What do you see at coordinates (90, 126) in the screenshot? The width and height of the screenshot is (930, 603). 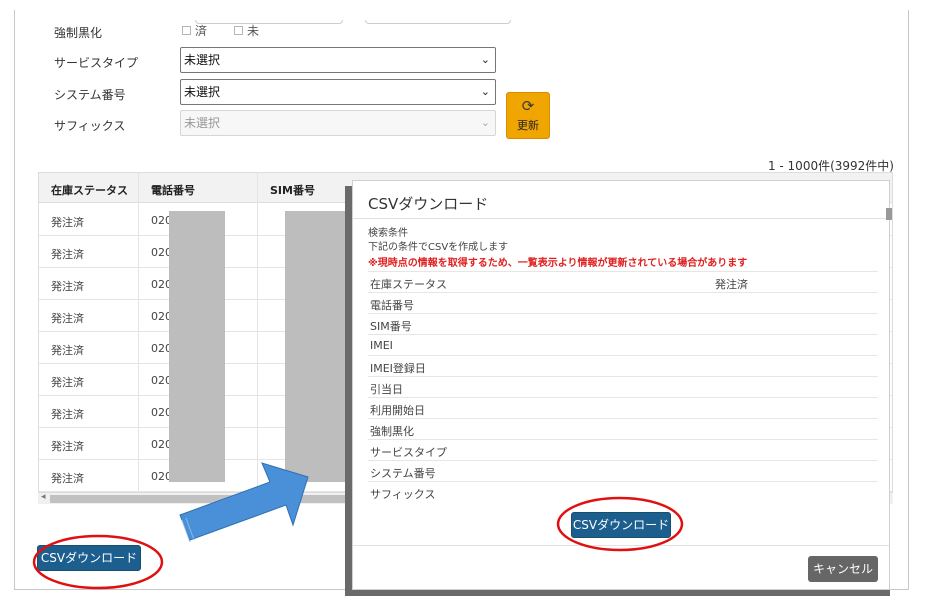 I see `suffix-label: サフィックス` at bounding box center [90, 126].